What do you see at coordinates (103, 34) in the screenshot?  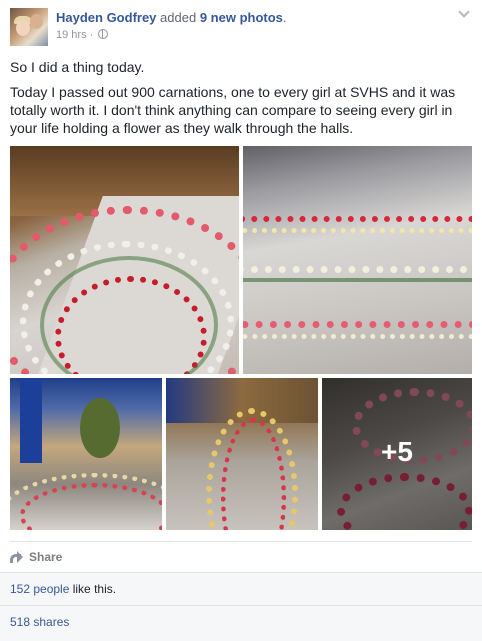 I see `globe-icon` at bounding box center [103, 34].